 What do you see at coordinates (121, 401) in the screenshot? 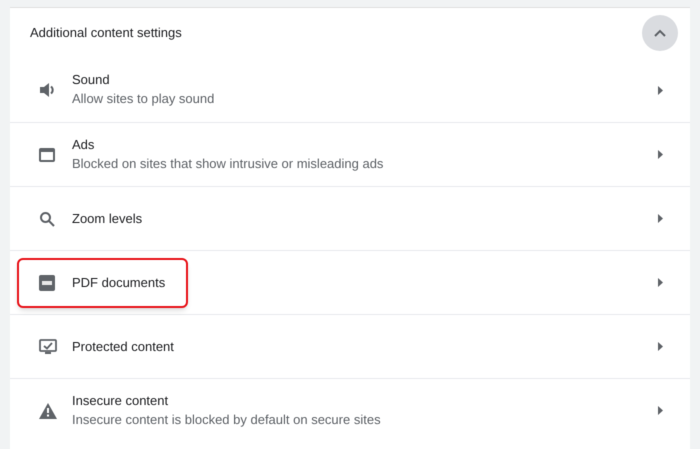
I see `row-title: Insecure content` at bounding box center [121, 401].